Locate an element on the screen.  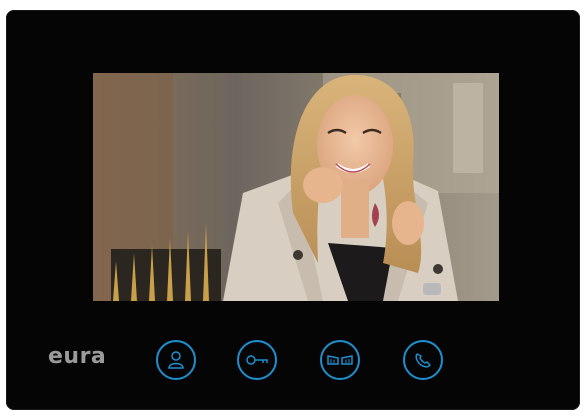
key-unlock-icon is located at coordinates (257, 360).